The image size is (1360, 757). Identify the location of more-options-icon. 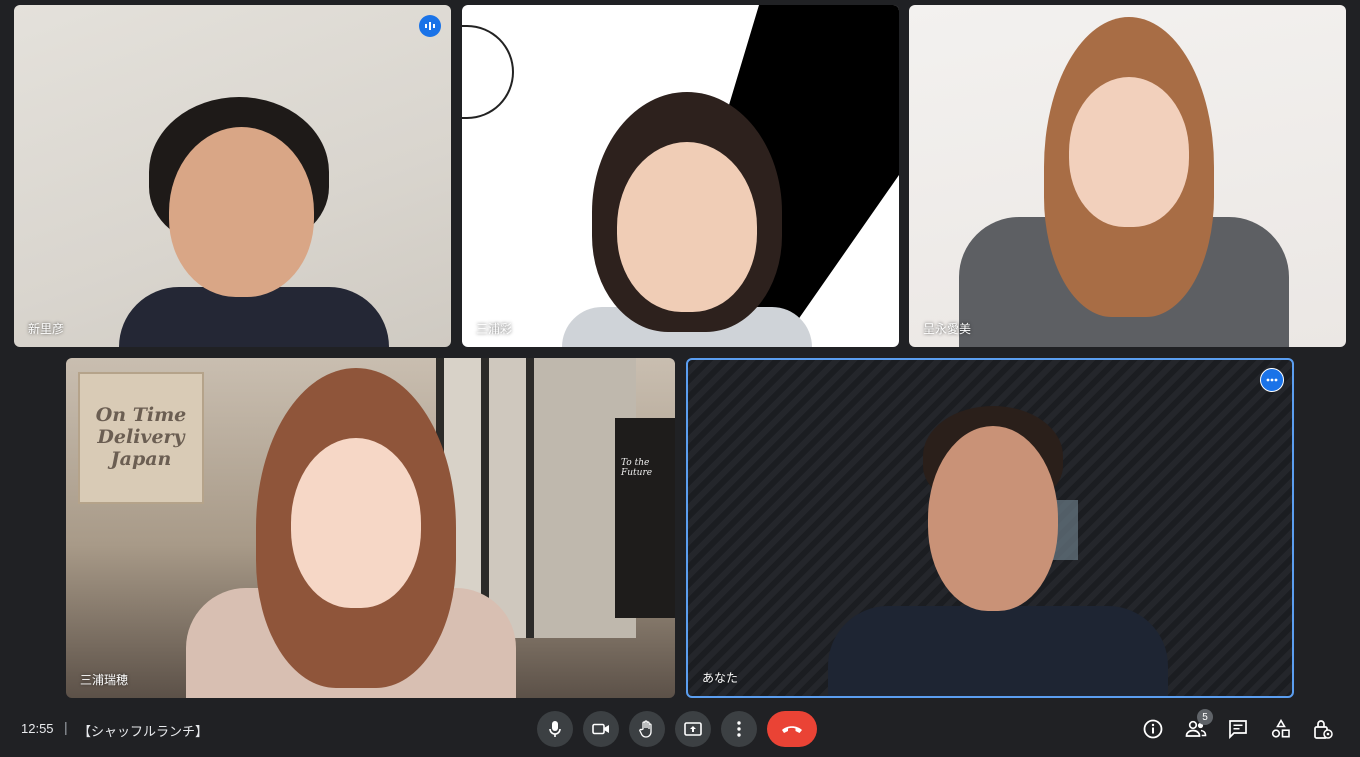
(1272, 380).